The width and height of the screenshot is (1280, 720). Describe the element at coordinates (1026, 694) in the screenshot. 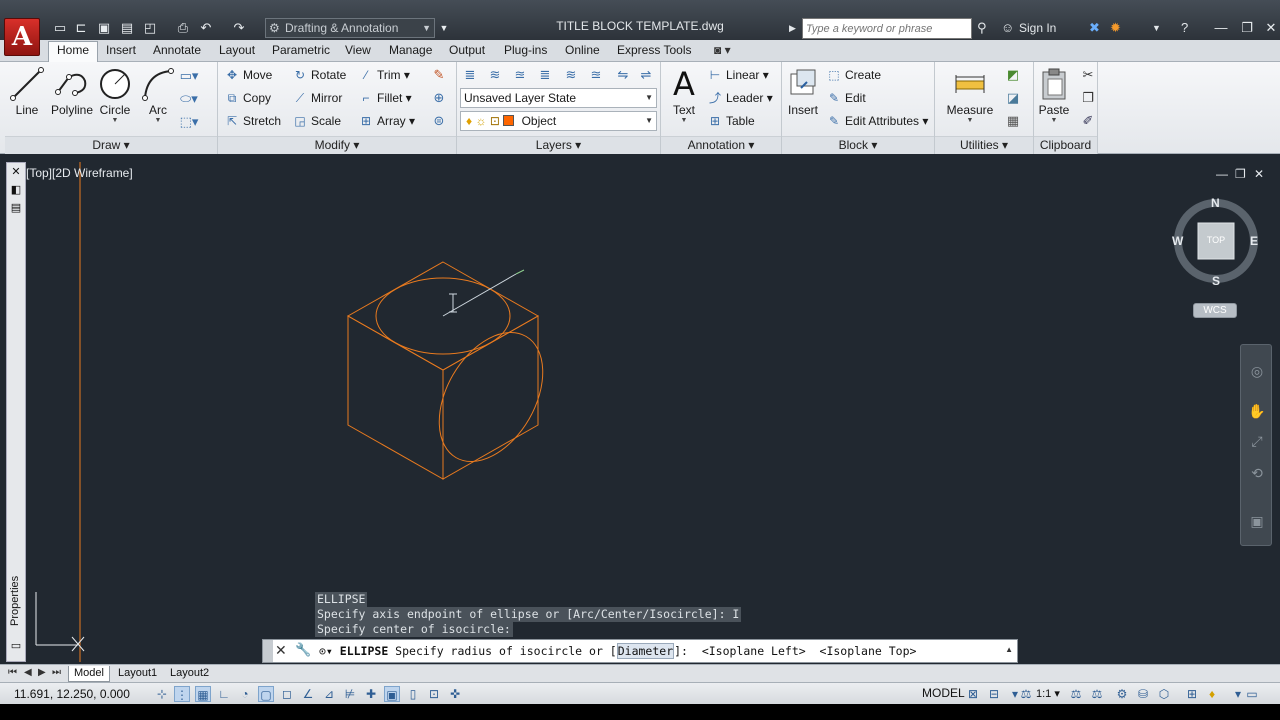

I see `annotation-scale-icon: ⚖` at that location.